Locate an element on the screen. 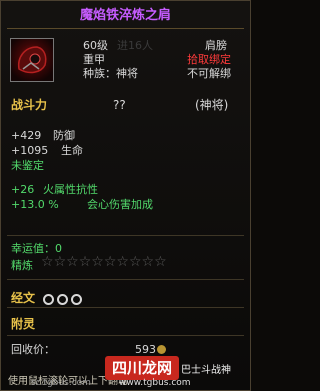 This screenshot has width=320, height=391. stat-defense-value: +429 is located at coordinates (26, 135).